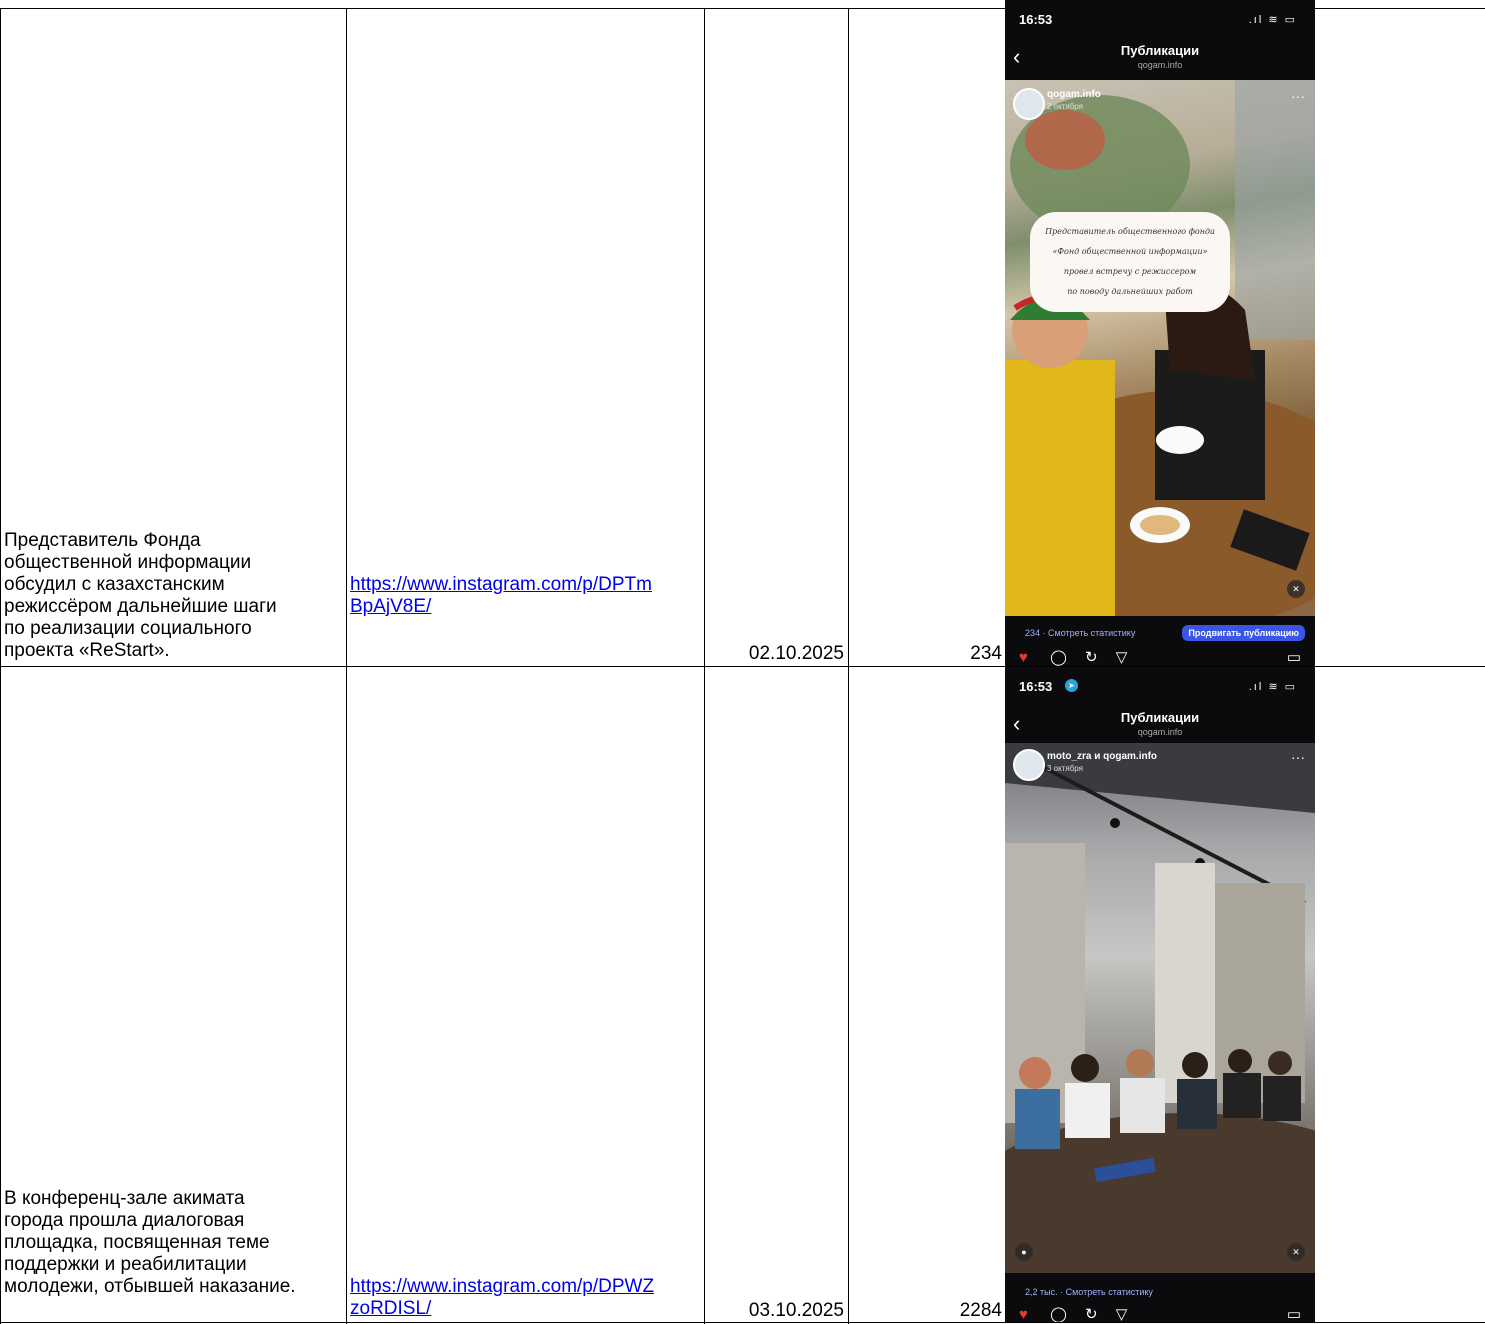 This screenshot has width=1485, height=1324. Describe the element at coordinates (980, 1310) in the screenshot. I see `view-count: 2284` at that location.